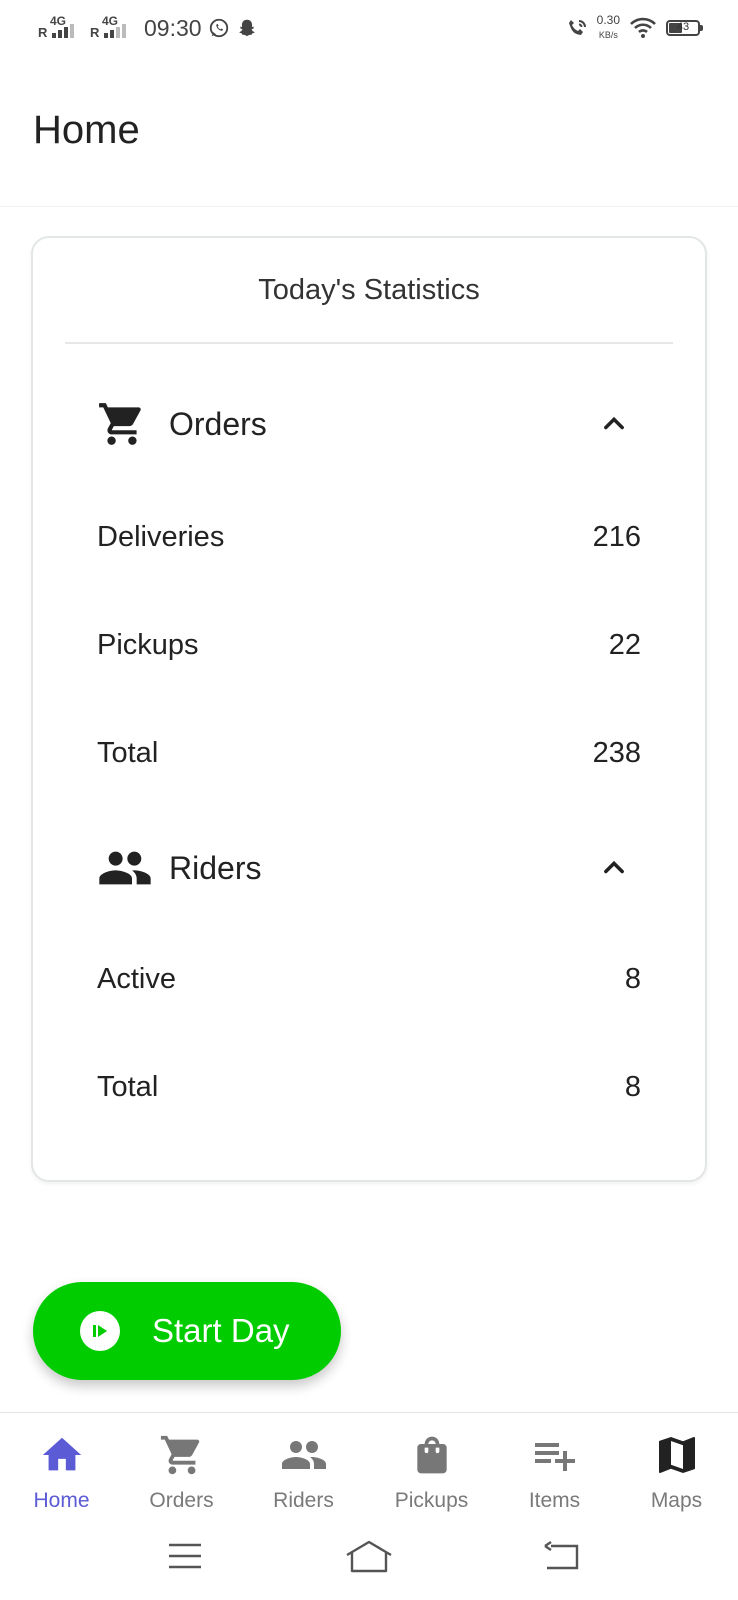 This screenshot has height=1600, width=738. I want to click on nav-label: Maps, so click(676, 1500).